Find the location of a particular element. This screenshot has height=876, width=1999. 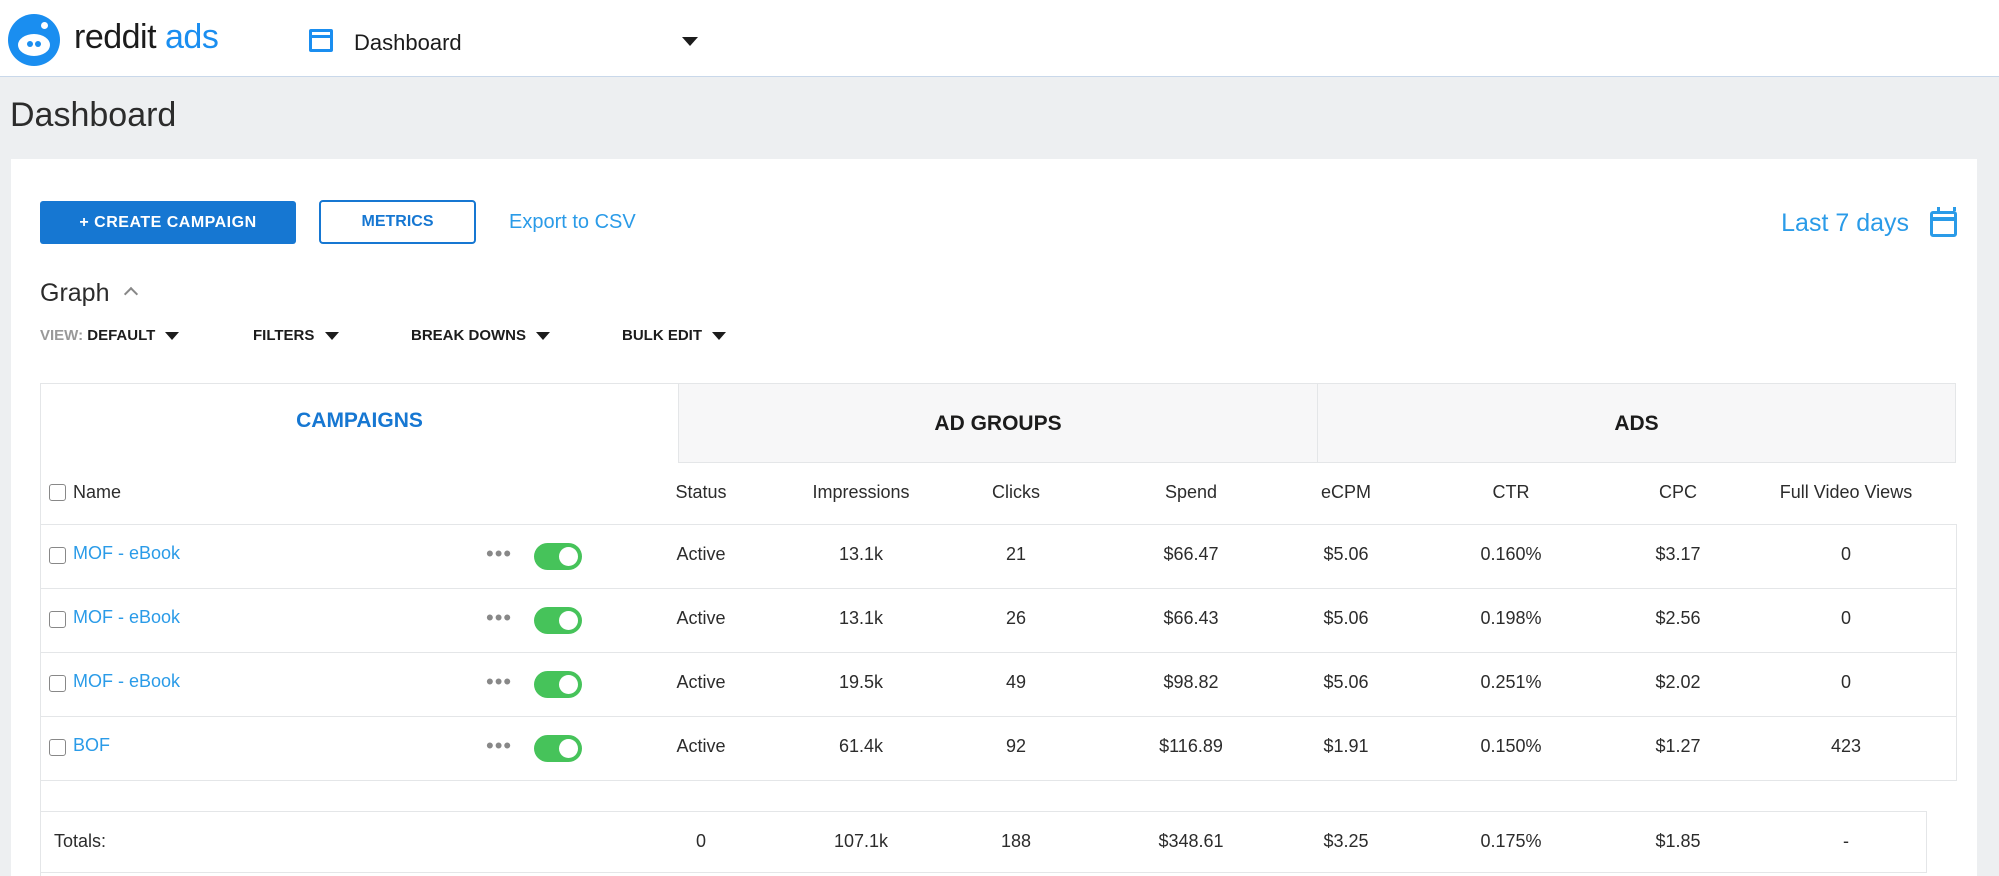

column-header-full-video-views: Full Video Views is located at coordinates (1846, 492).